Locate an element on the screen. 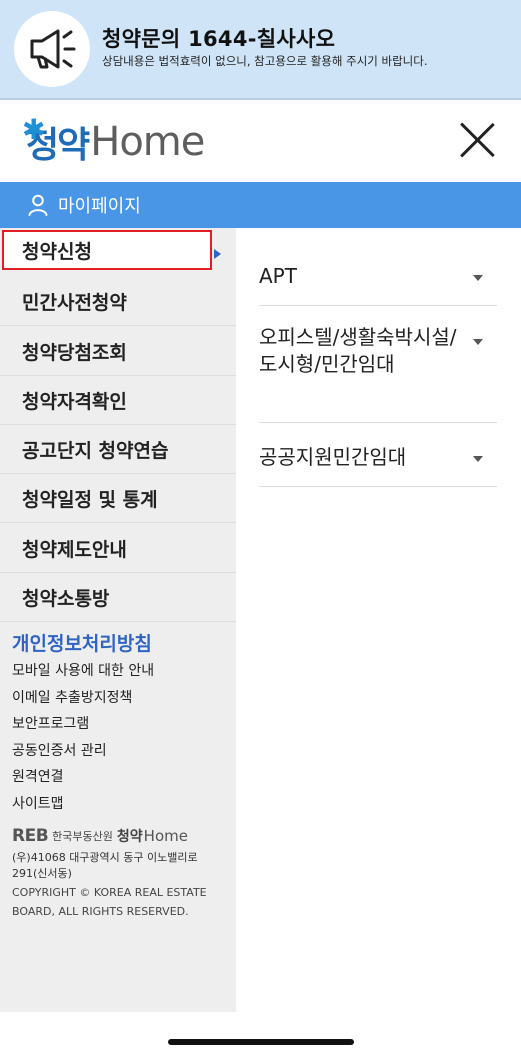  submenu-label: 오피스텔/생활숙박시설/도시형/민간임대 is located at coordinates (358, 350).